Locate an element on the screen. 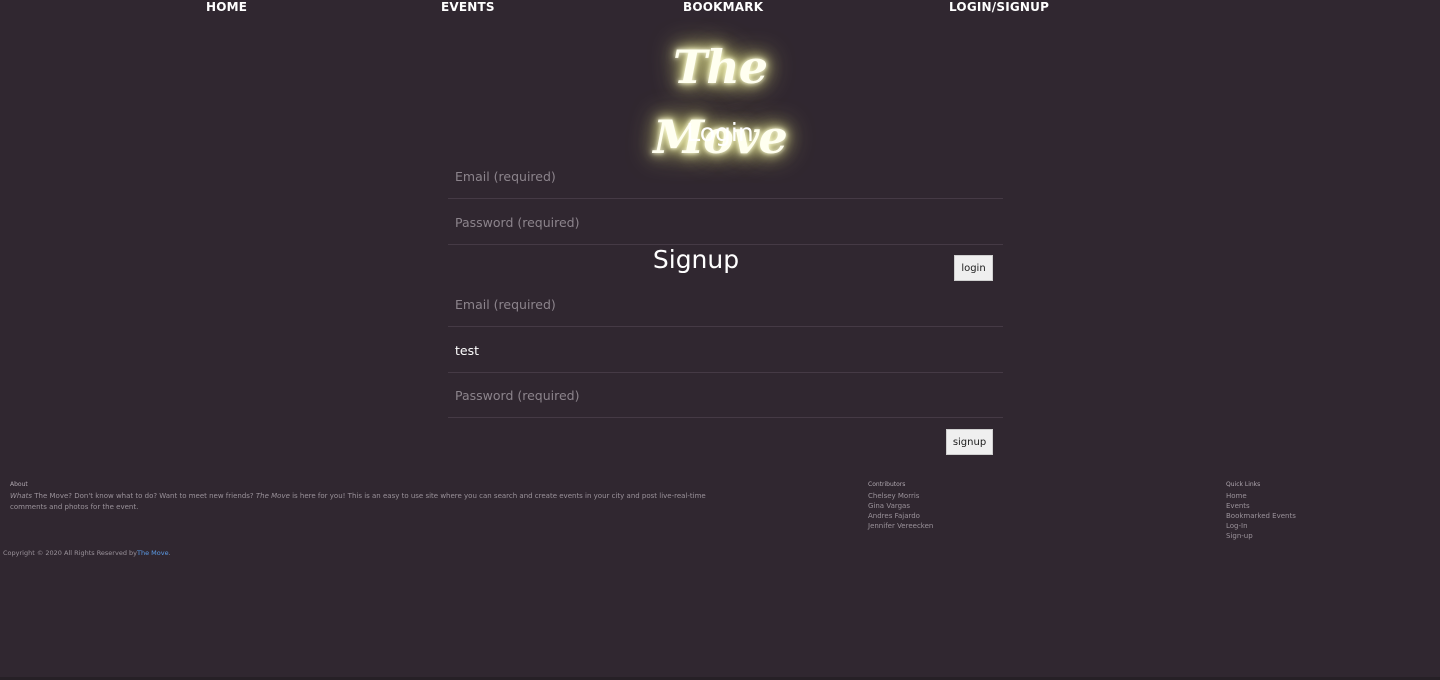  nav-login-signup-link: LOGIN/SIGNUP is located at coordinates (999, 7).